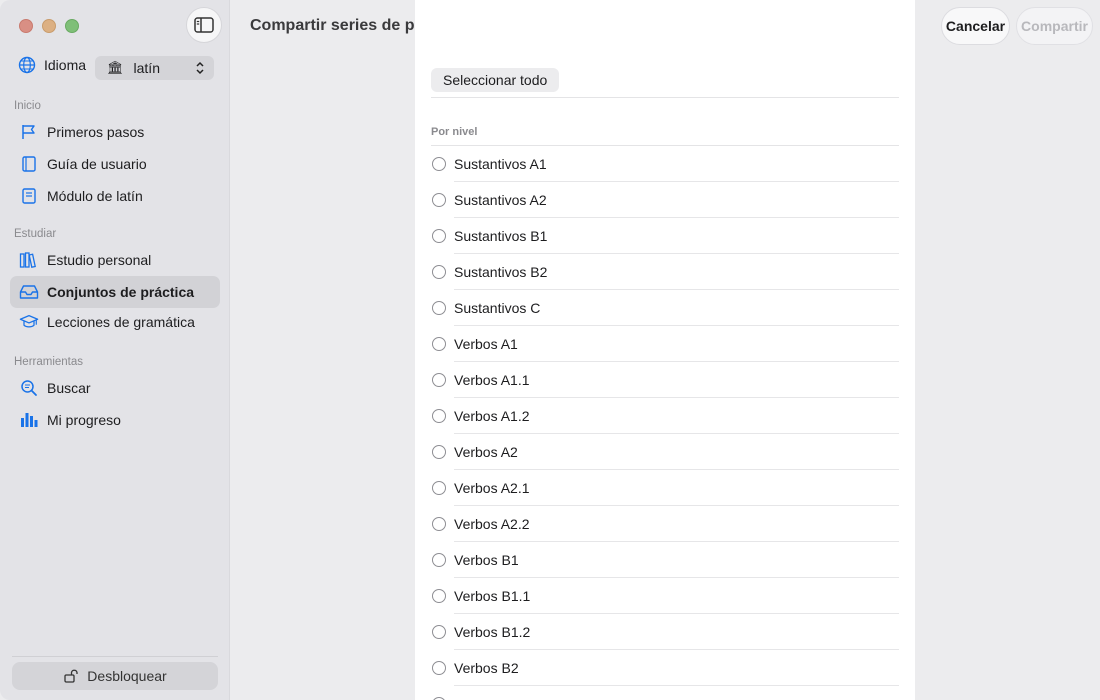 The width and height of the screenshot is (1100, 700). I want to click on list-item: Verbos A2.1, so click(665, 488).